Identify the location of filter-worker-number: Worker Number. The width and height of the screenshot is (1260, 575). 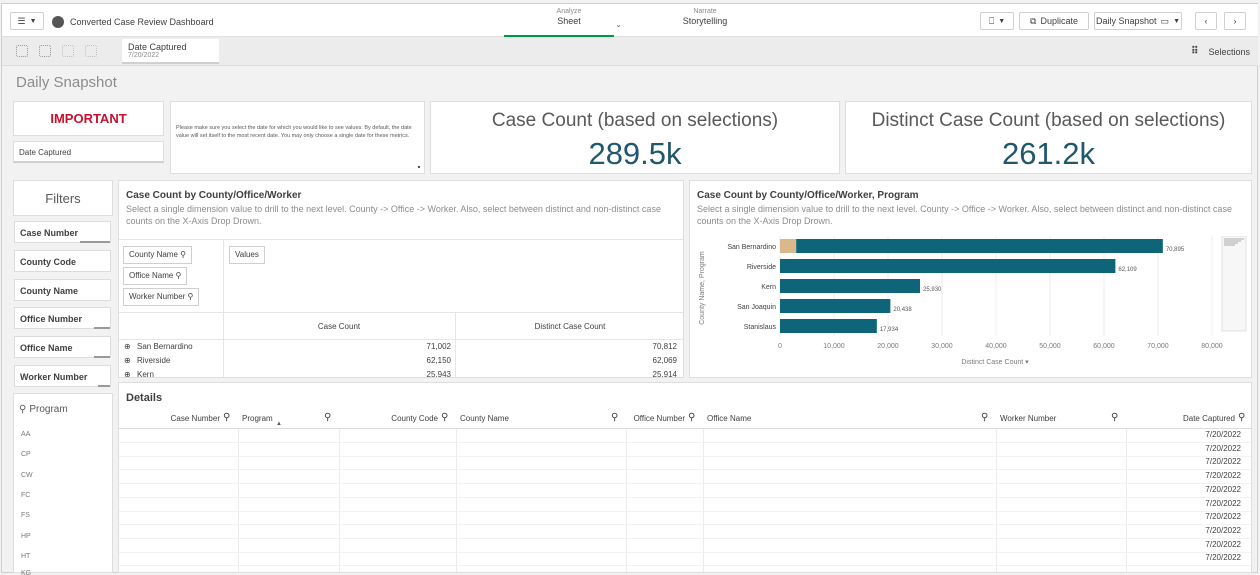
(62, 376).